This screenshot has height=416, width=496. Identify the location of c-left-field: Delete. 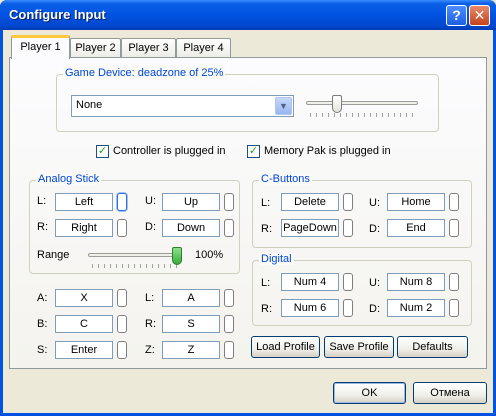
(310, 202).